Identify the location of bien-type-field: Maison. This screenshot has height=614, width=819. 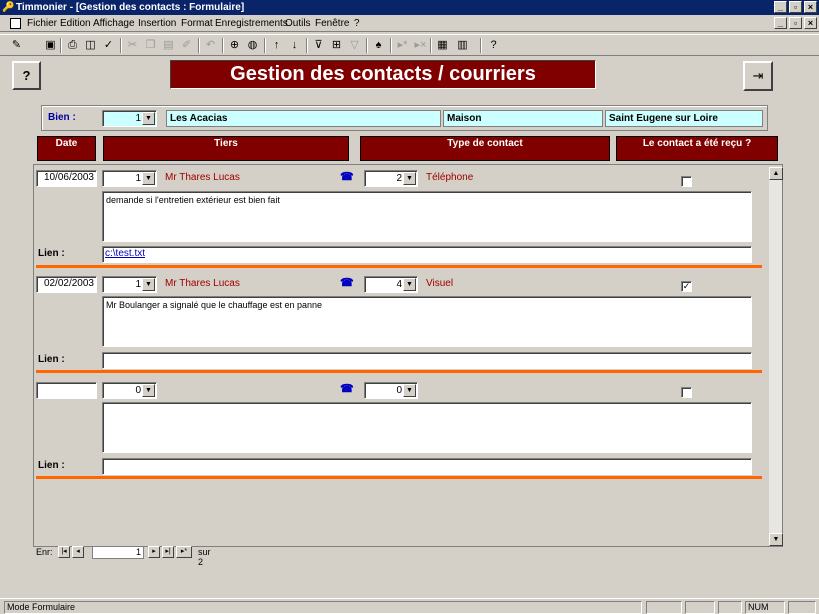
(523, 118).